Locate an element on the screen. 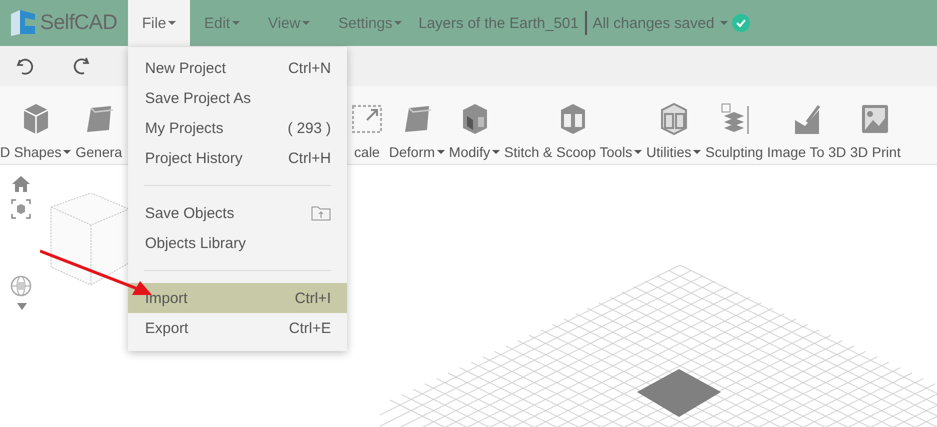 Image resolution: width=937 pixels, height=427 pixels. tool-button: Genera is located at coordinates (98, 132).